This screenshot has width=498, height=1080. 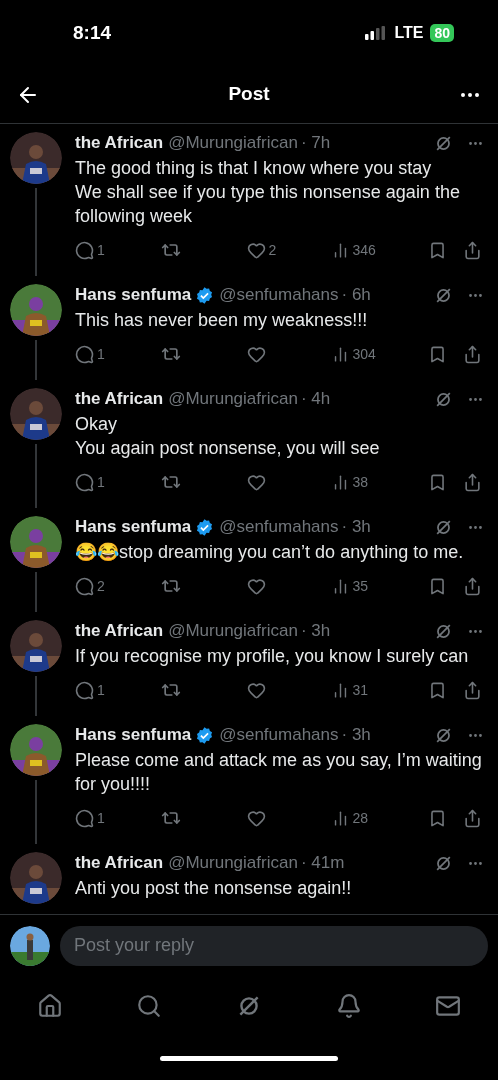 I want to click on post-text: Please come and attack me as you say, I’m waiting for you!!!!, so click(x=279, y=772).